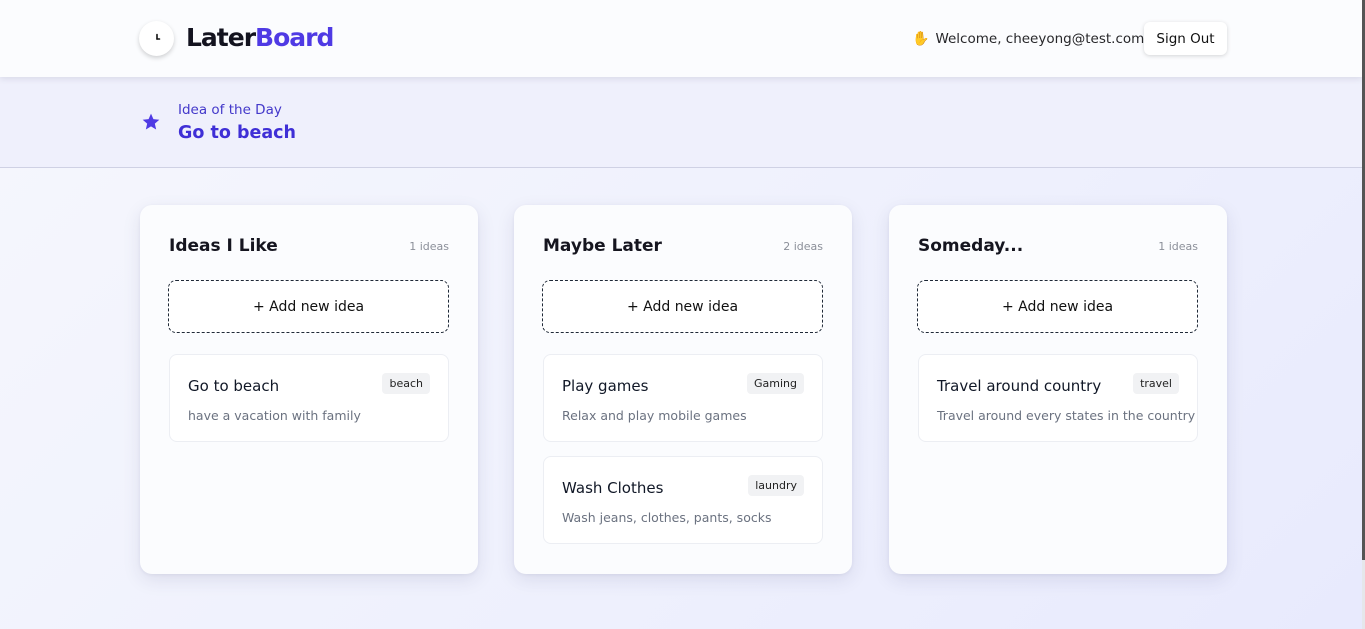 Image resolution: width=1365 pixels, height=629 pixels. I want to click on idea-card-tag: travel, so click(1156, 383).